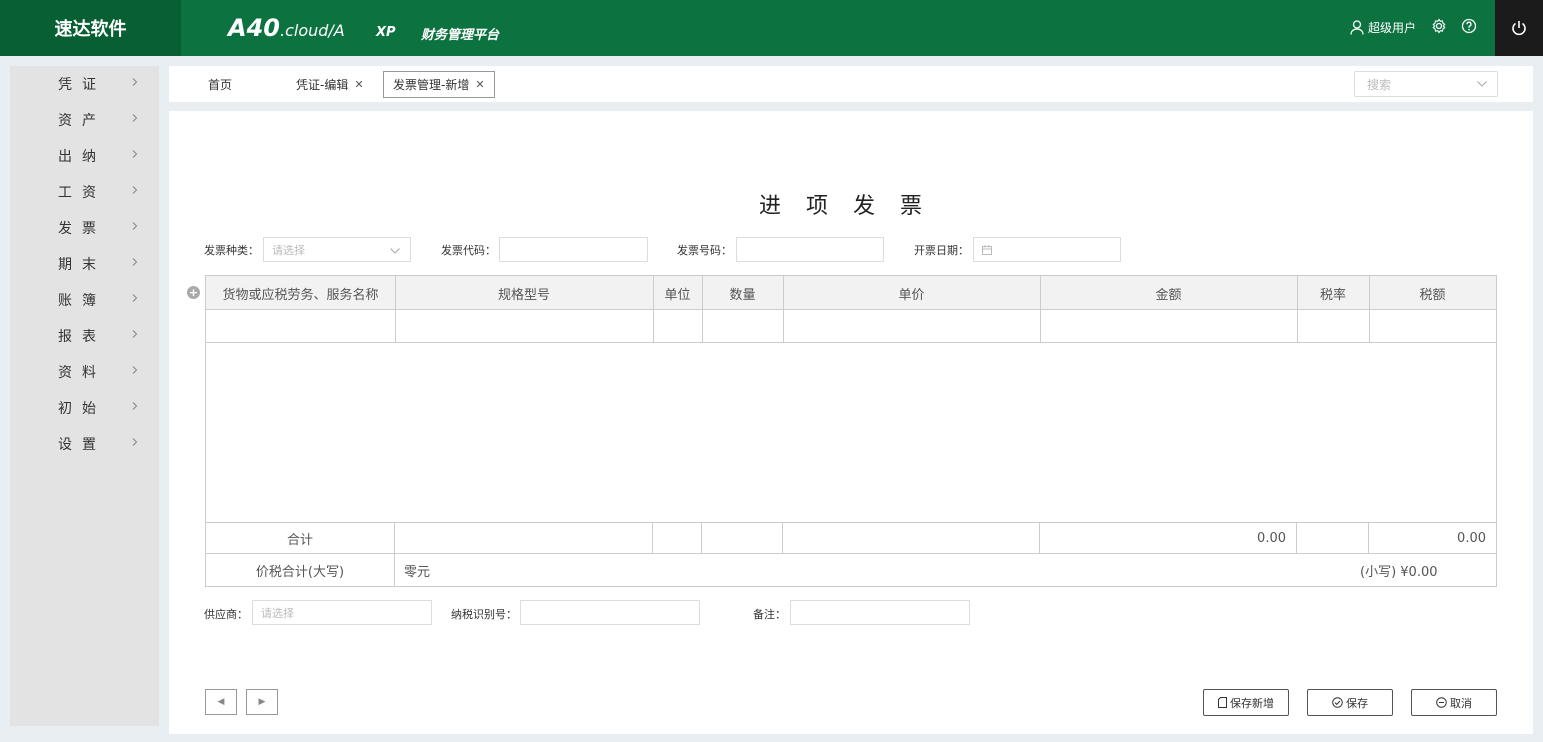 The image size is (1543, 742). I want to click on sidebar-item-label: 凭证, so click(82, 85).